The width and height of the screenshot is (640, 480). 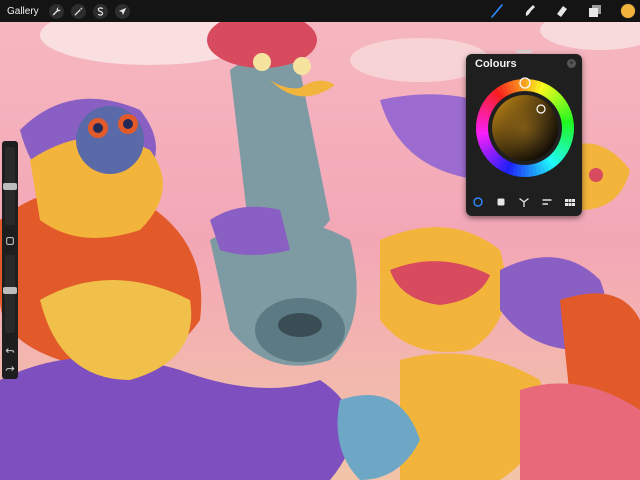 What do you see at coordinates (10, 290) in the screenshot?
I see `opacity-handle` at bounding box center [10, 290].